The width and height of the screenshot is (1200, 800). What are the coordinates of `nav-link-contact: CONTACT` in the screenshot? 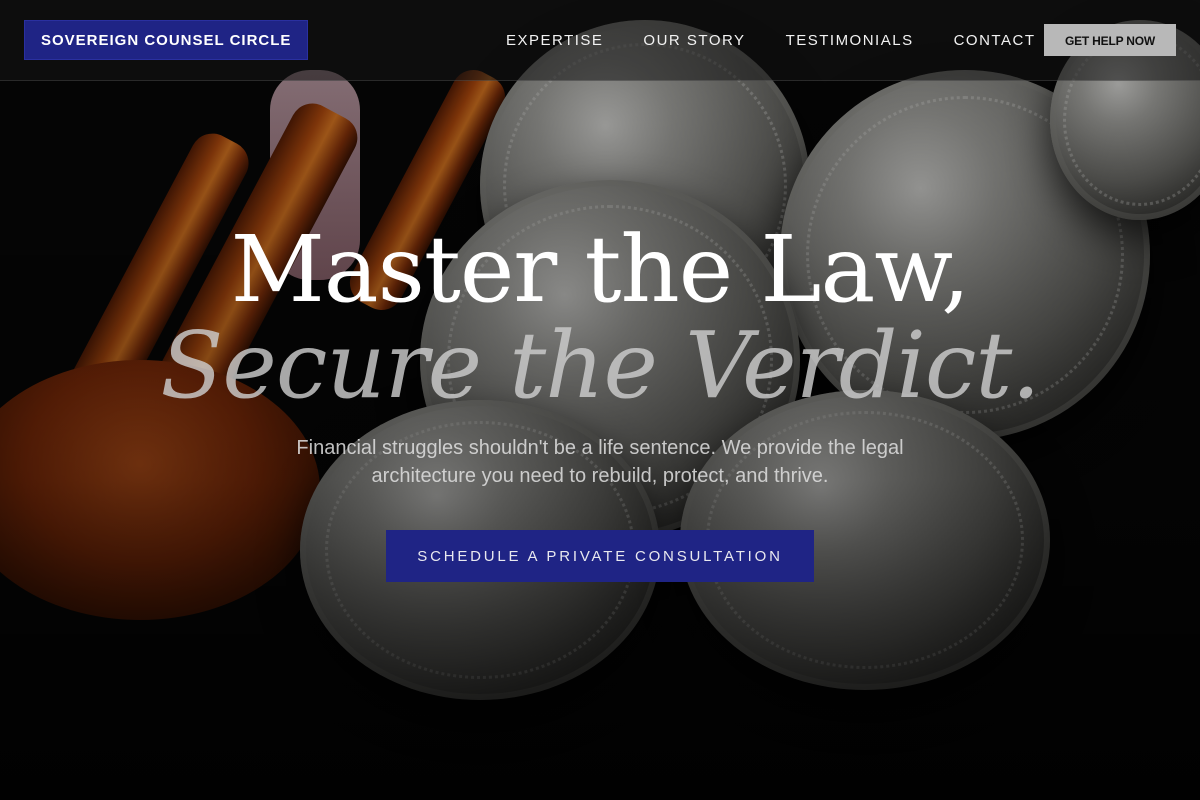 It's located at (995, 40).